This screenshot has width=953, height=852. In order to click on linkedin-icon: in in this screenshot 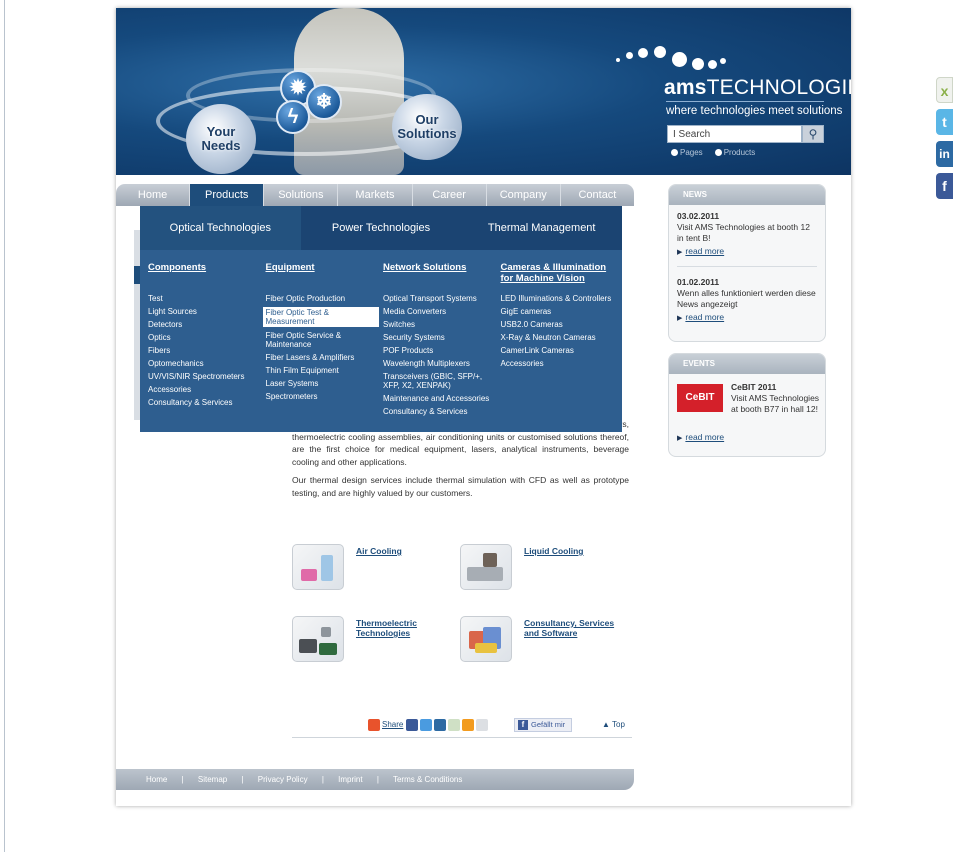, I will do `click(944, 154)`.